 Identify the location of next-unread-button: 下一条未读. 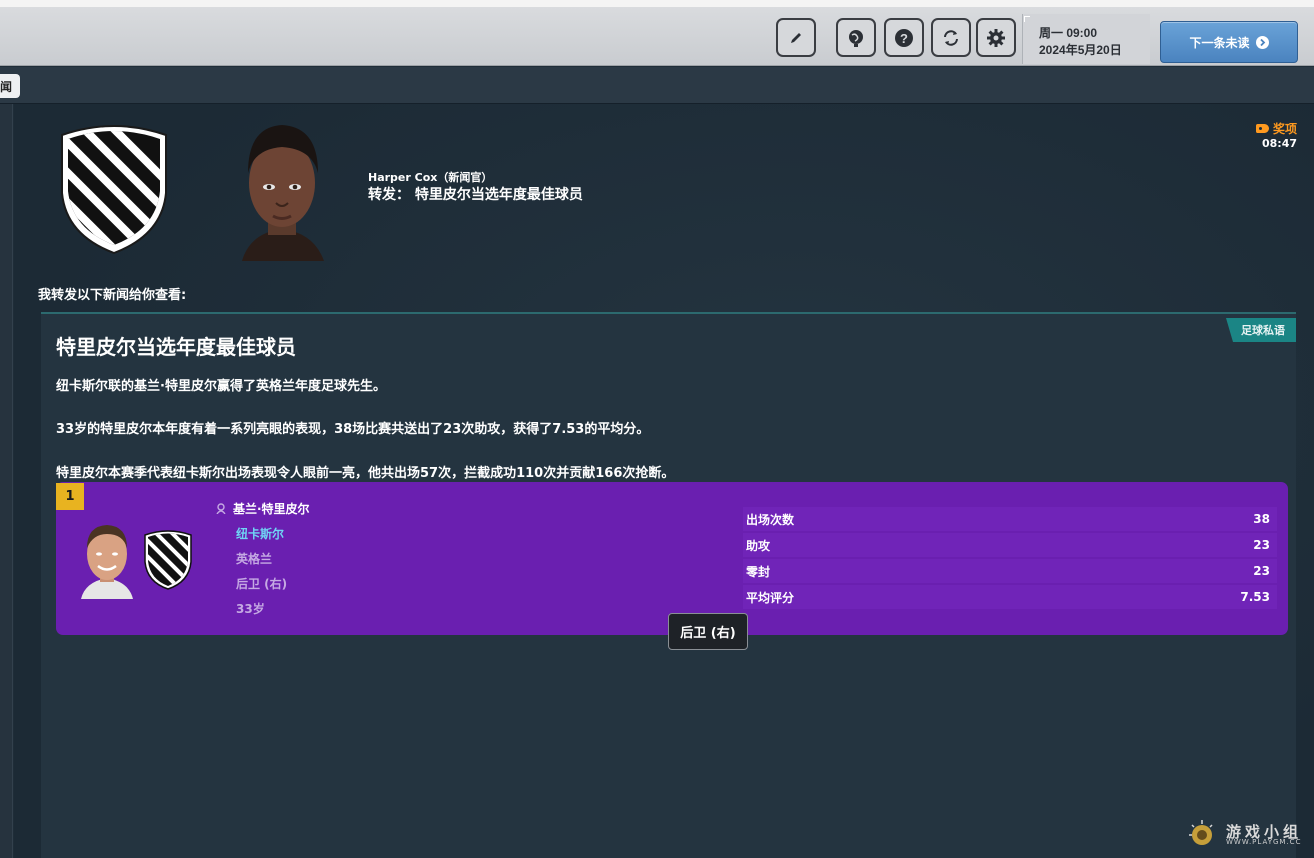
(1229, 42).